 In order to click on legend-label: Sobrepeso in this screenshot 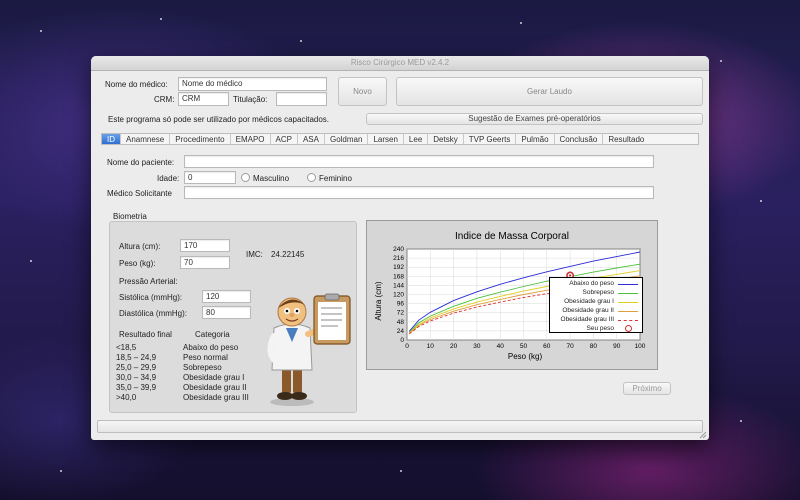, I will do `click(598, 292)`.